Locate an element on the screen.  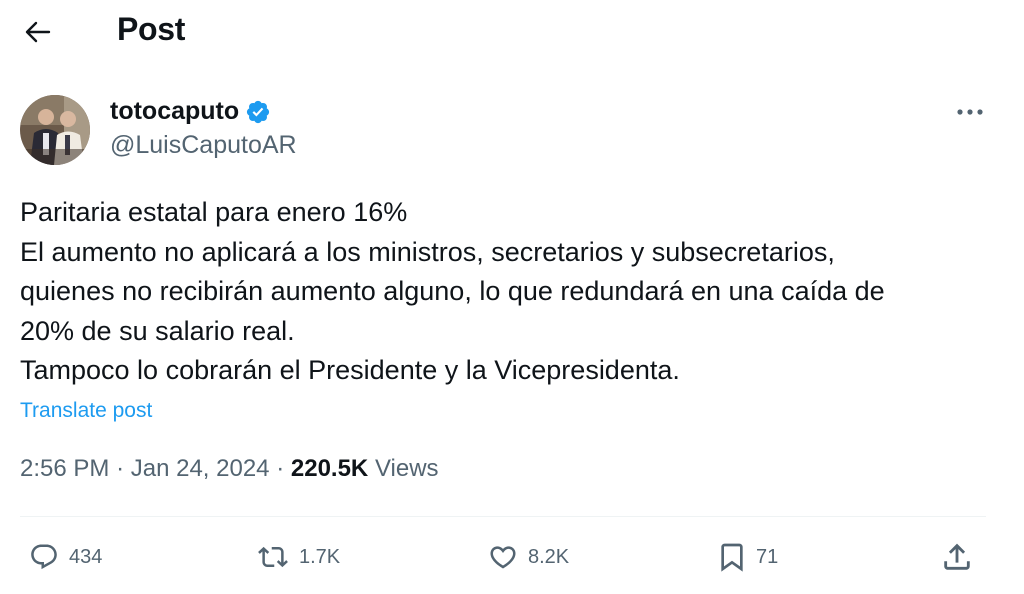
top-bar: Post is located at coordinates (512, 31).